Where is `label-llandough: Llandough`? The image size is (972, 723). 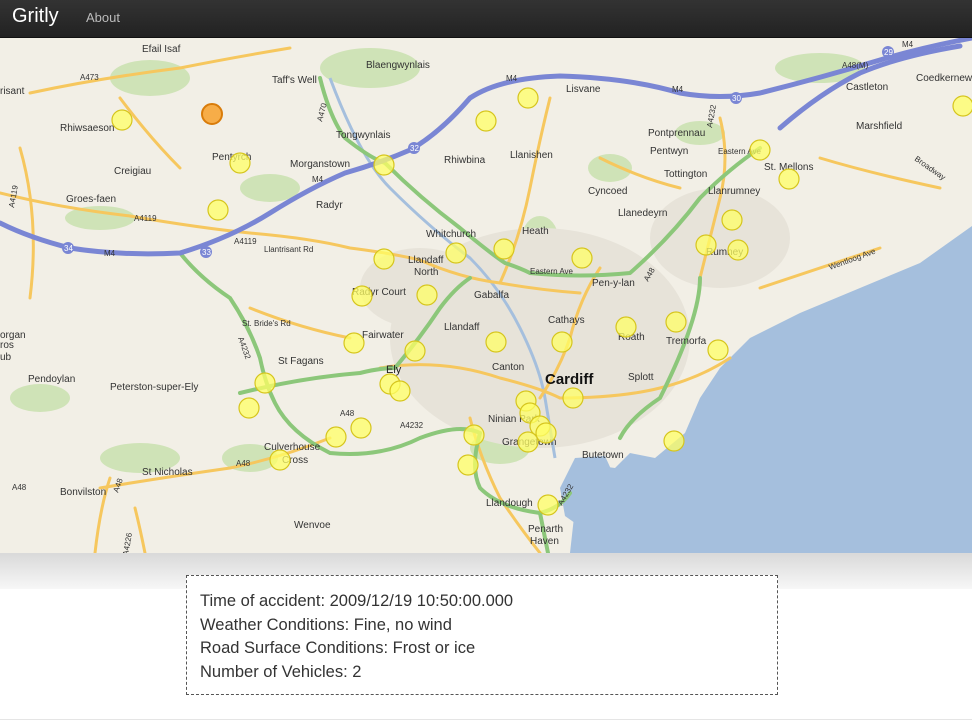 label-llandough: Llandough is located at coordinates (509, 503).